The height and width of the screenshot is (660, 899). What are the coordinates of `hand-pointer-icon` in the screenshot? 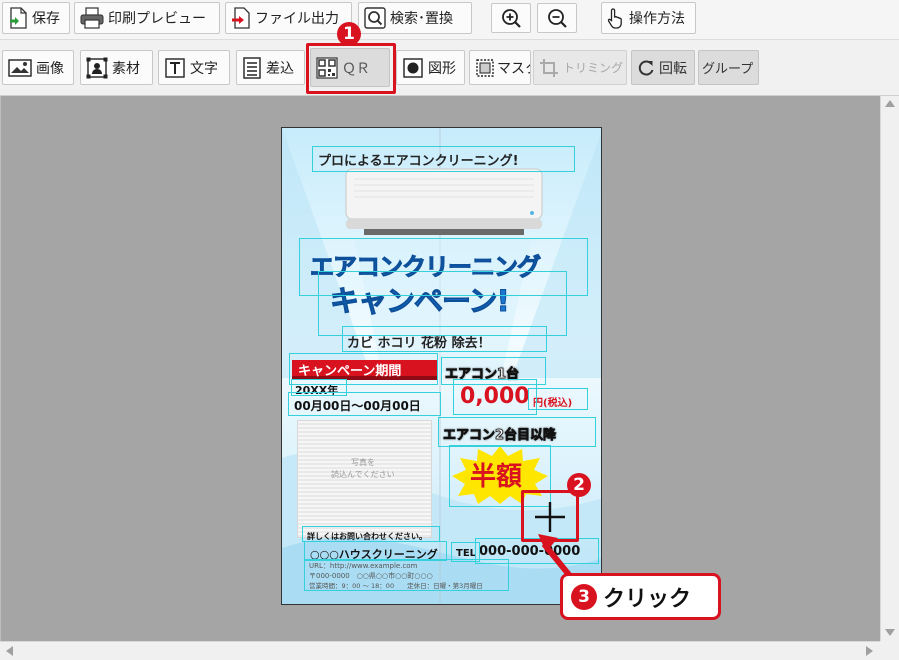 It's located at (616, 18).